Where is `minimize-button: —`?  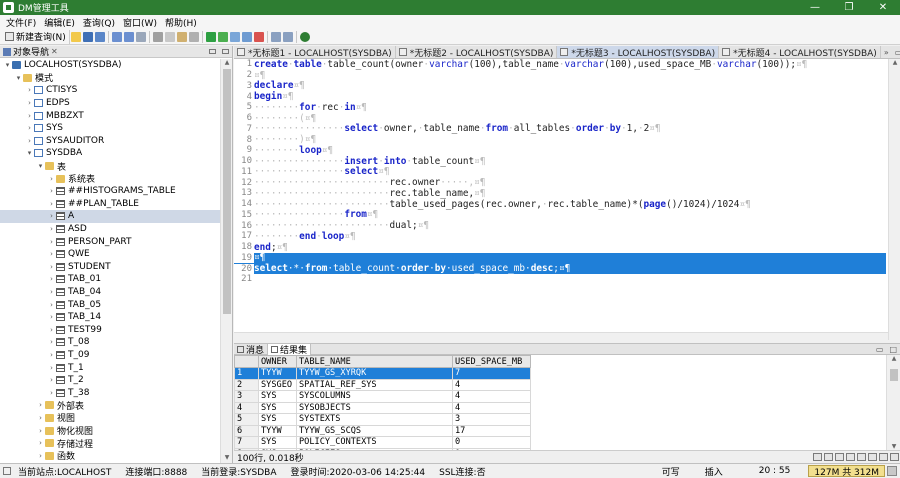
minimize-button: — is located at coordinates (815, 7).